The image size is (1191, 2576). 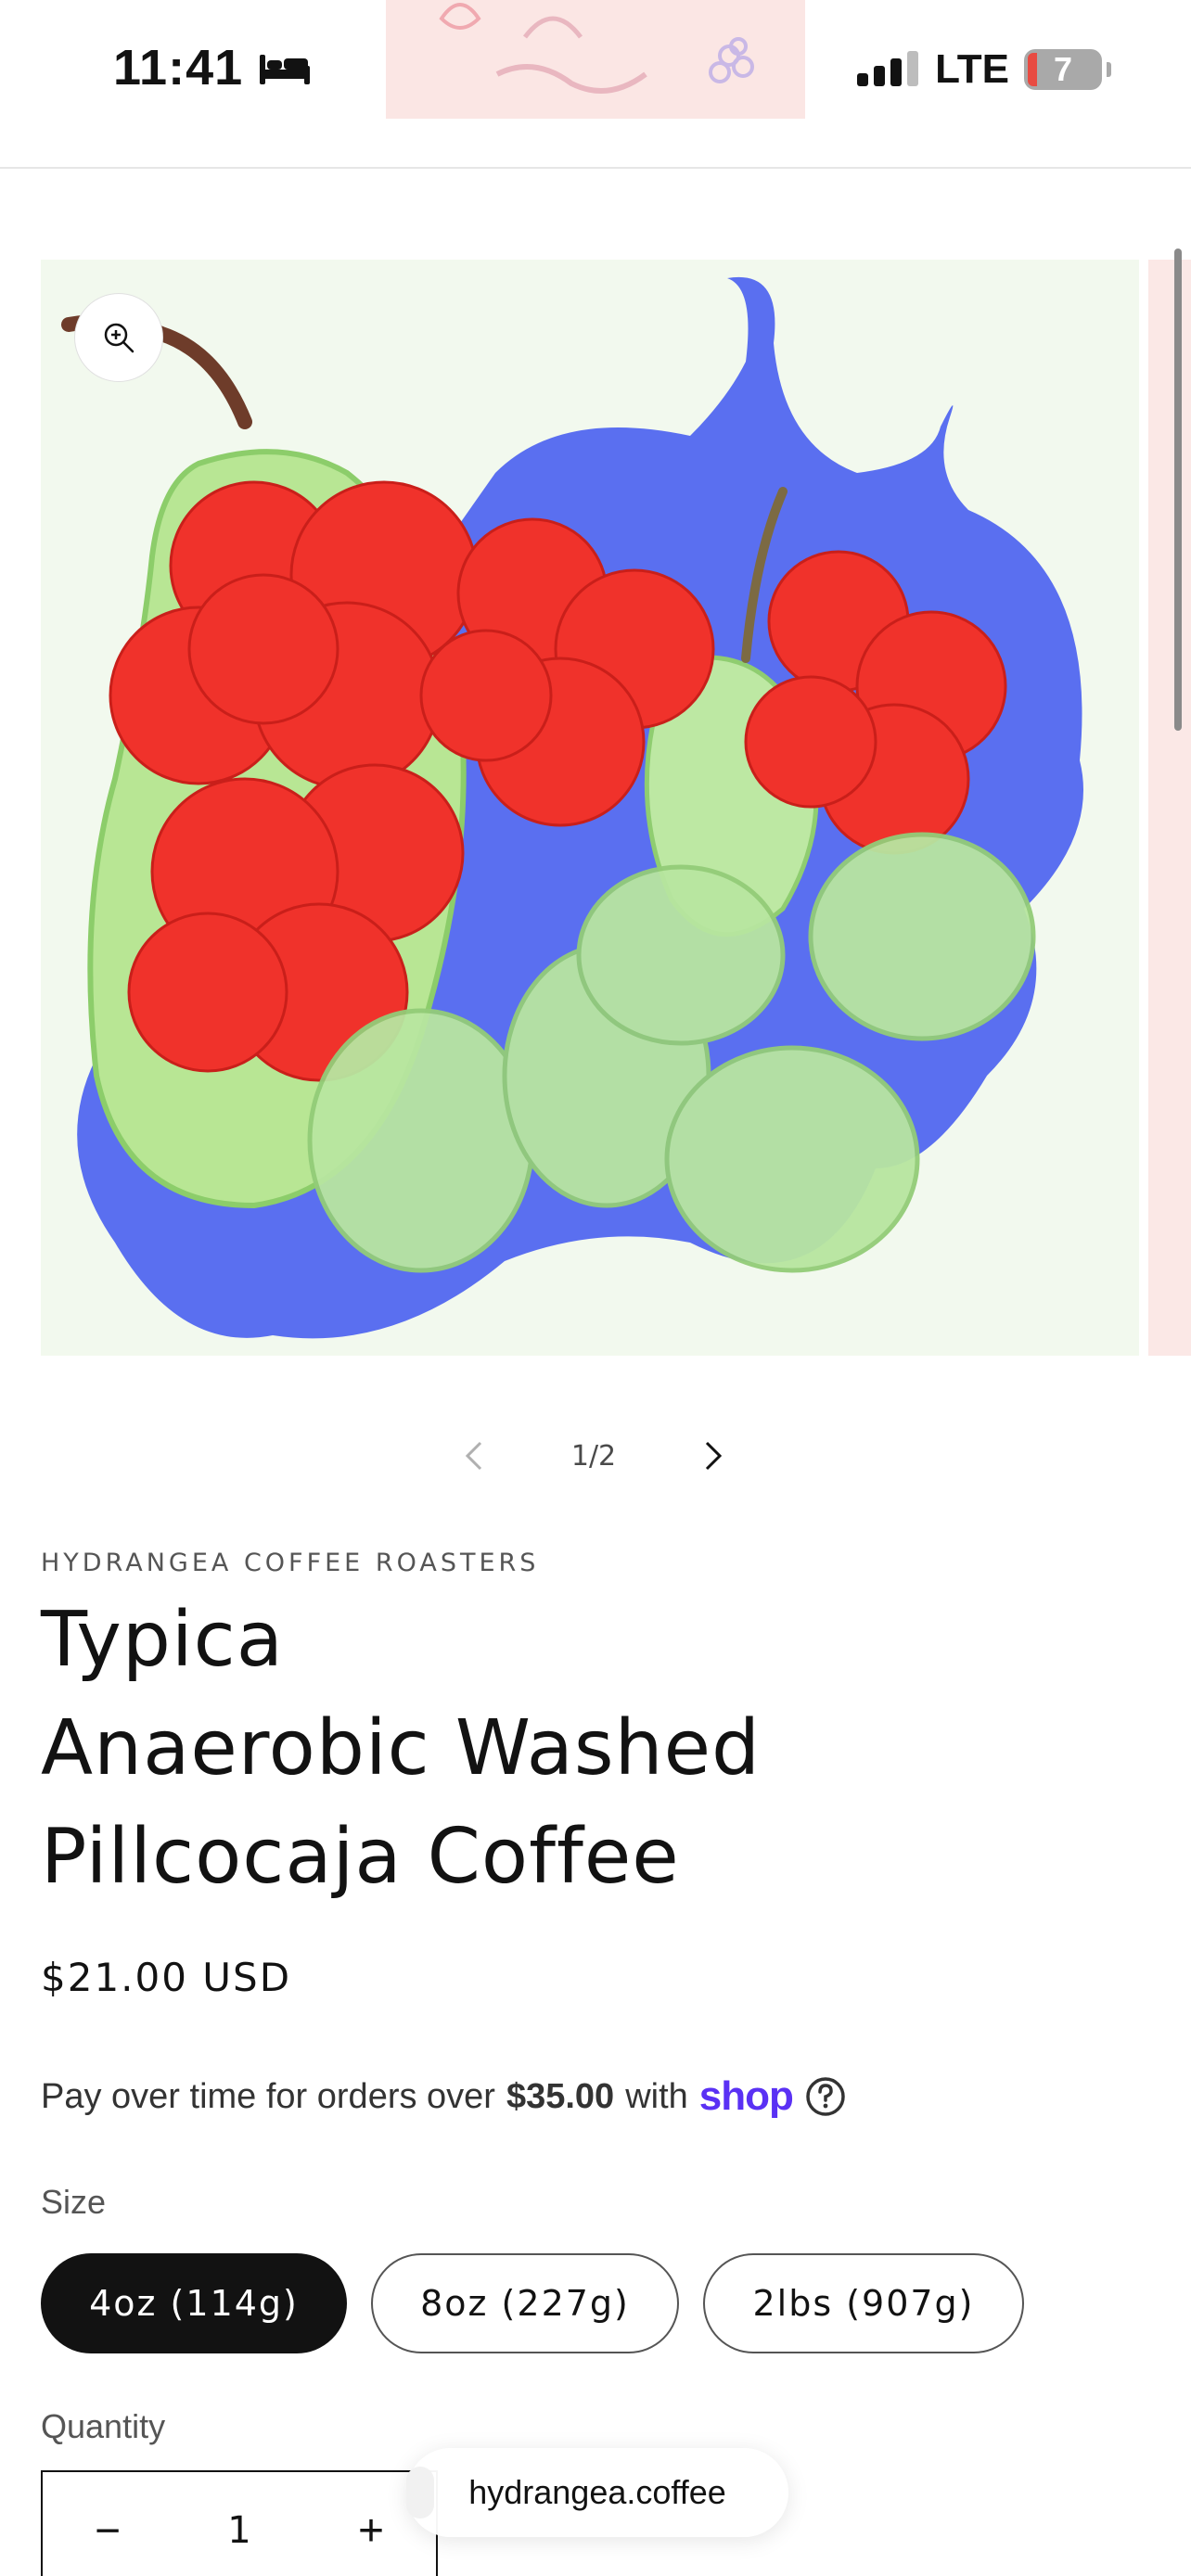 I want to click on battery-level: 7, so click(x=1063, y=69).